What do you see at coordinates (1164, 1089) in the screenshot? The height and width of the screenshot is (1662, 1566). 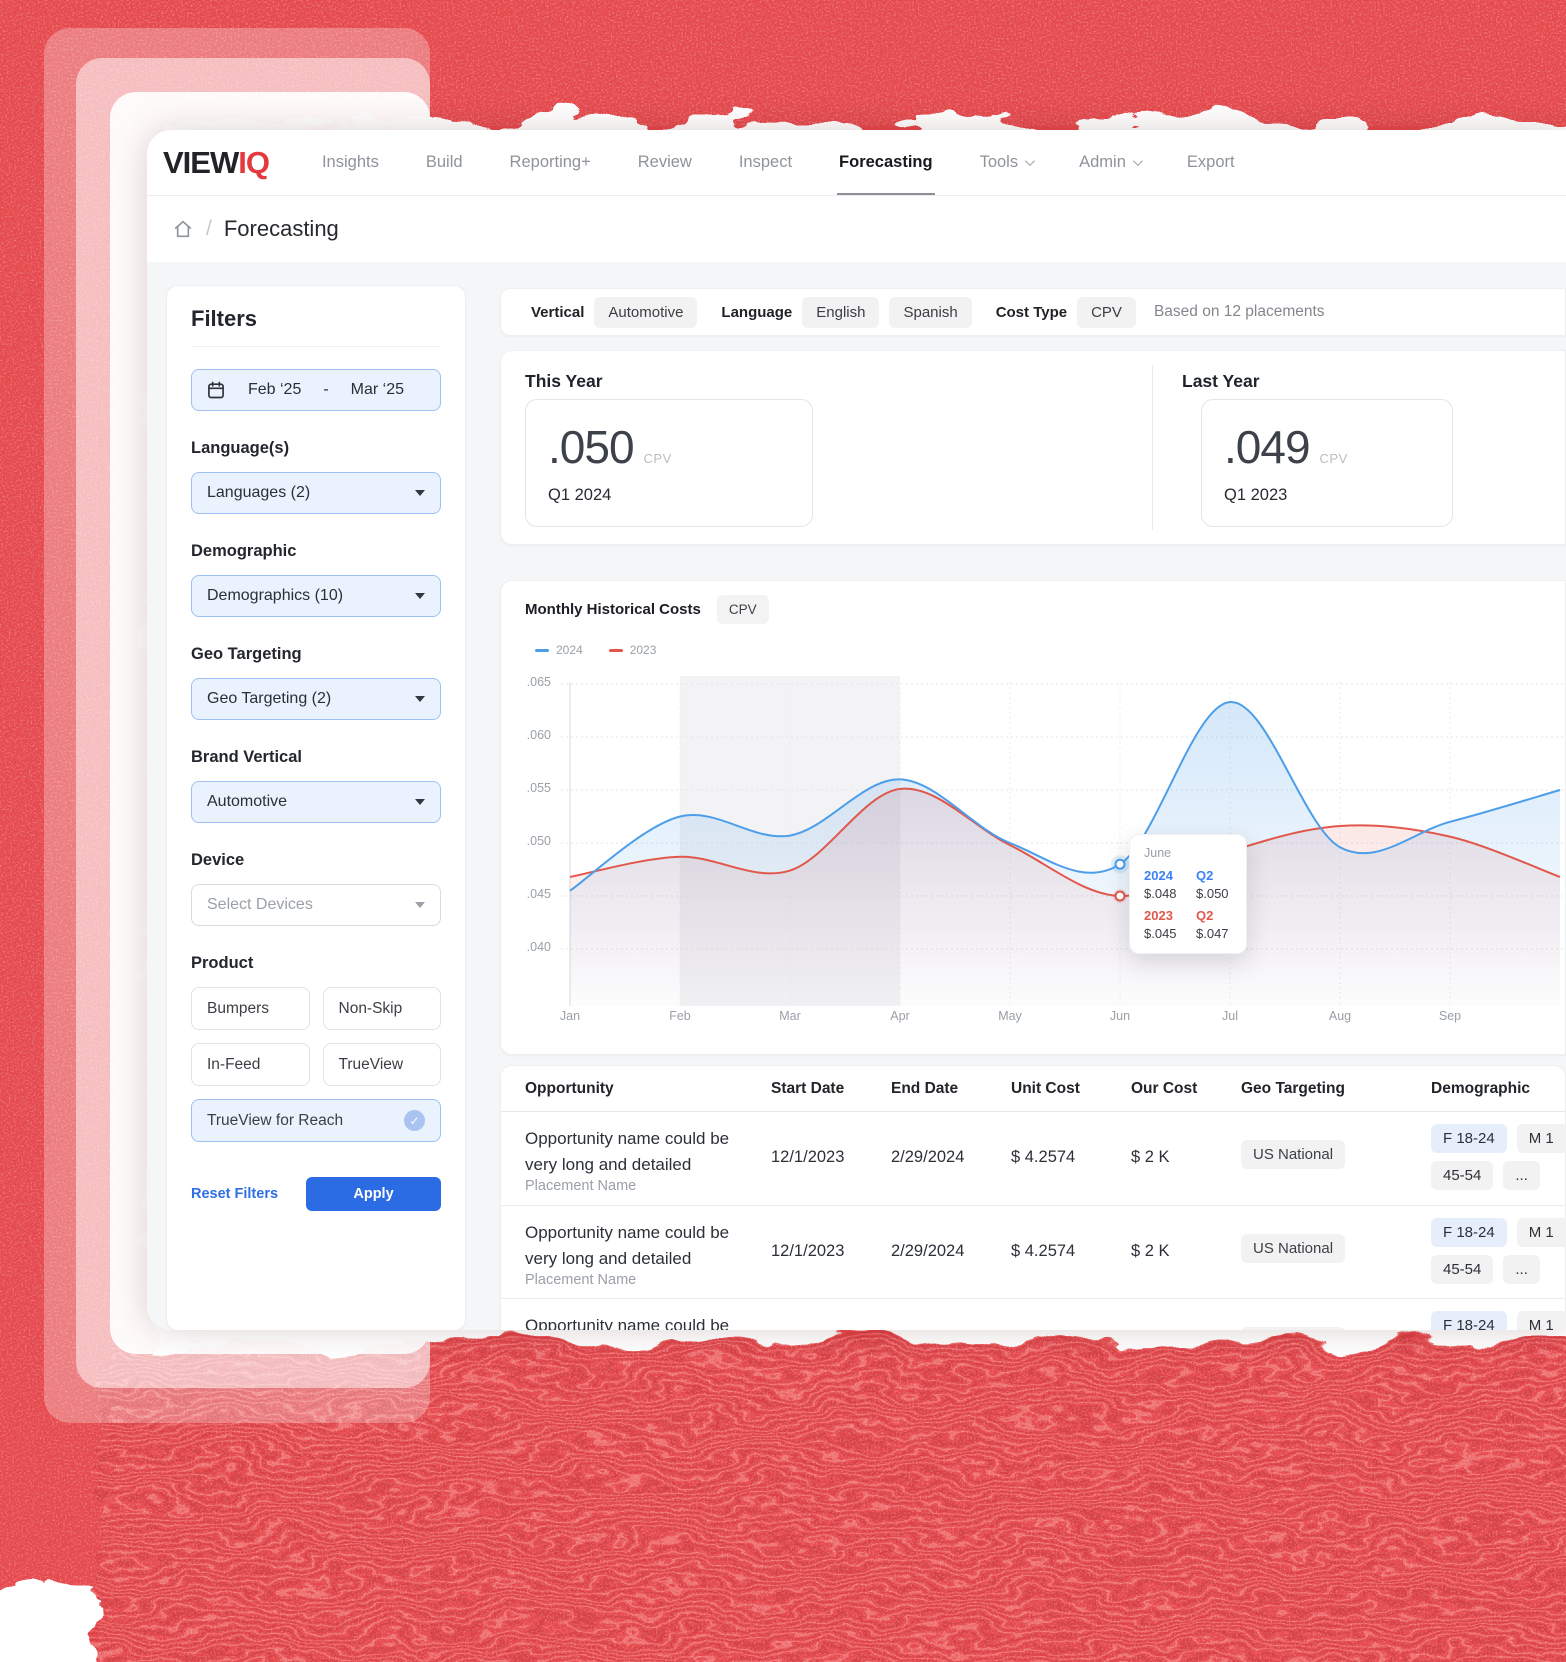 I see `column-header-our-cost: Our Cost` at bounding box center [1164, 1089].